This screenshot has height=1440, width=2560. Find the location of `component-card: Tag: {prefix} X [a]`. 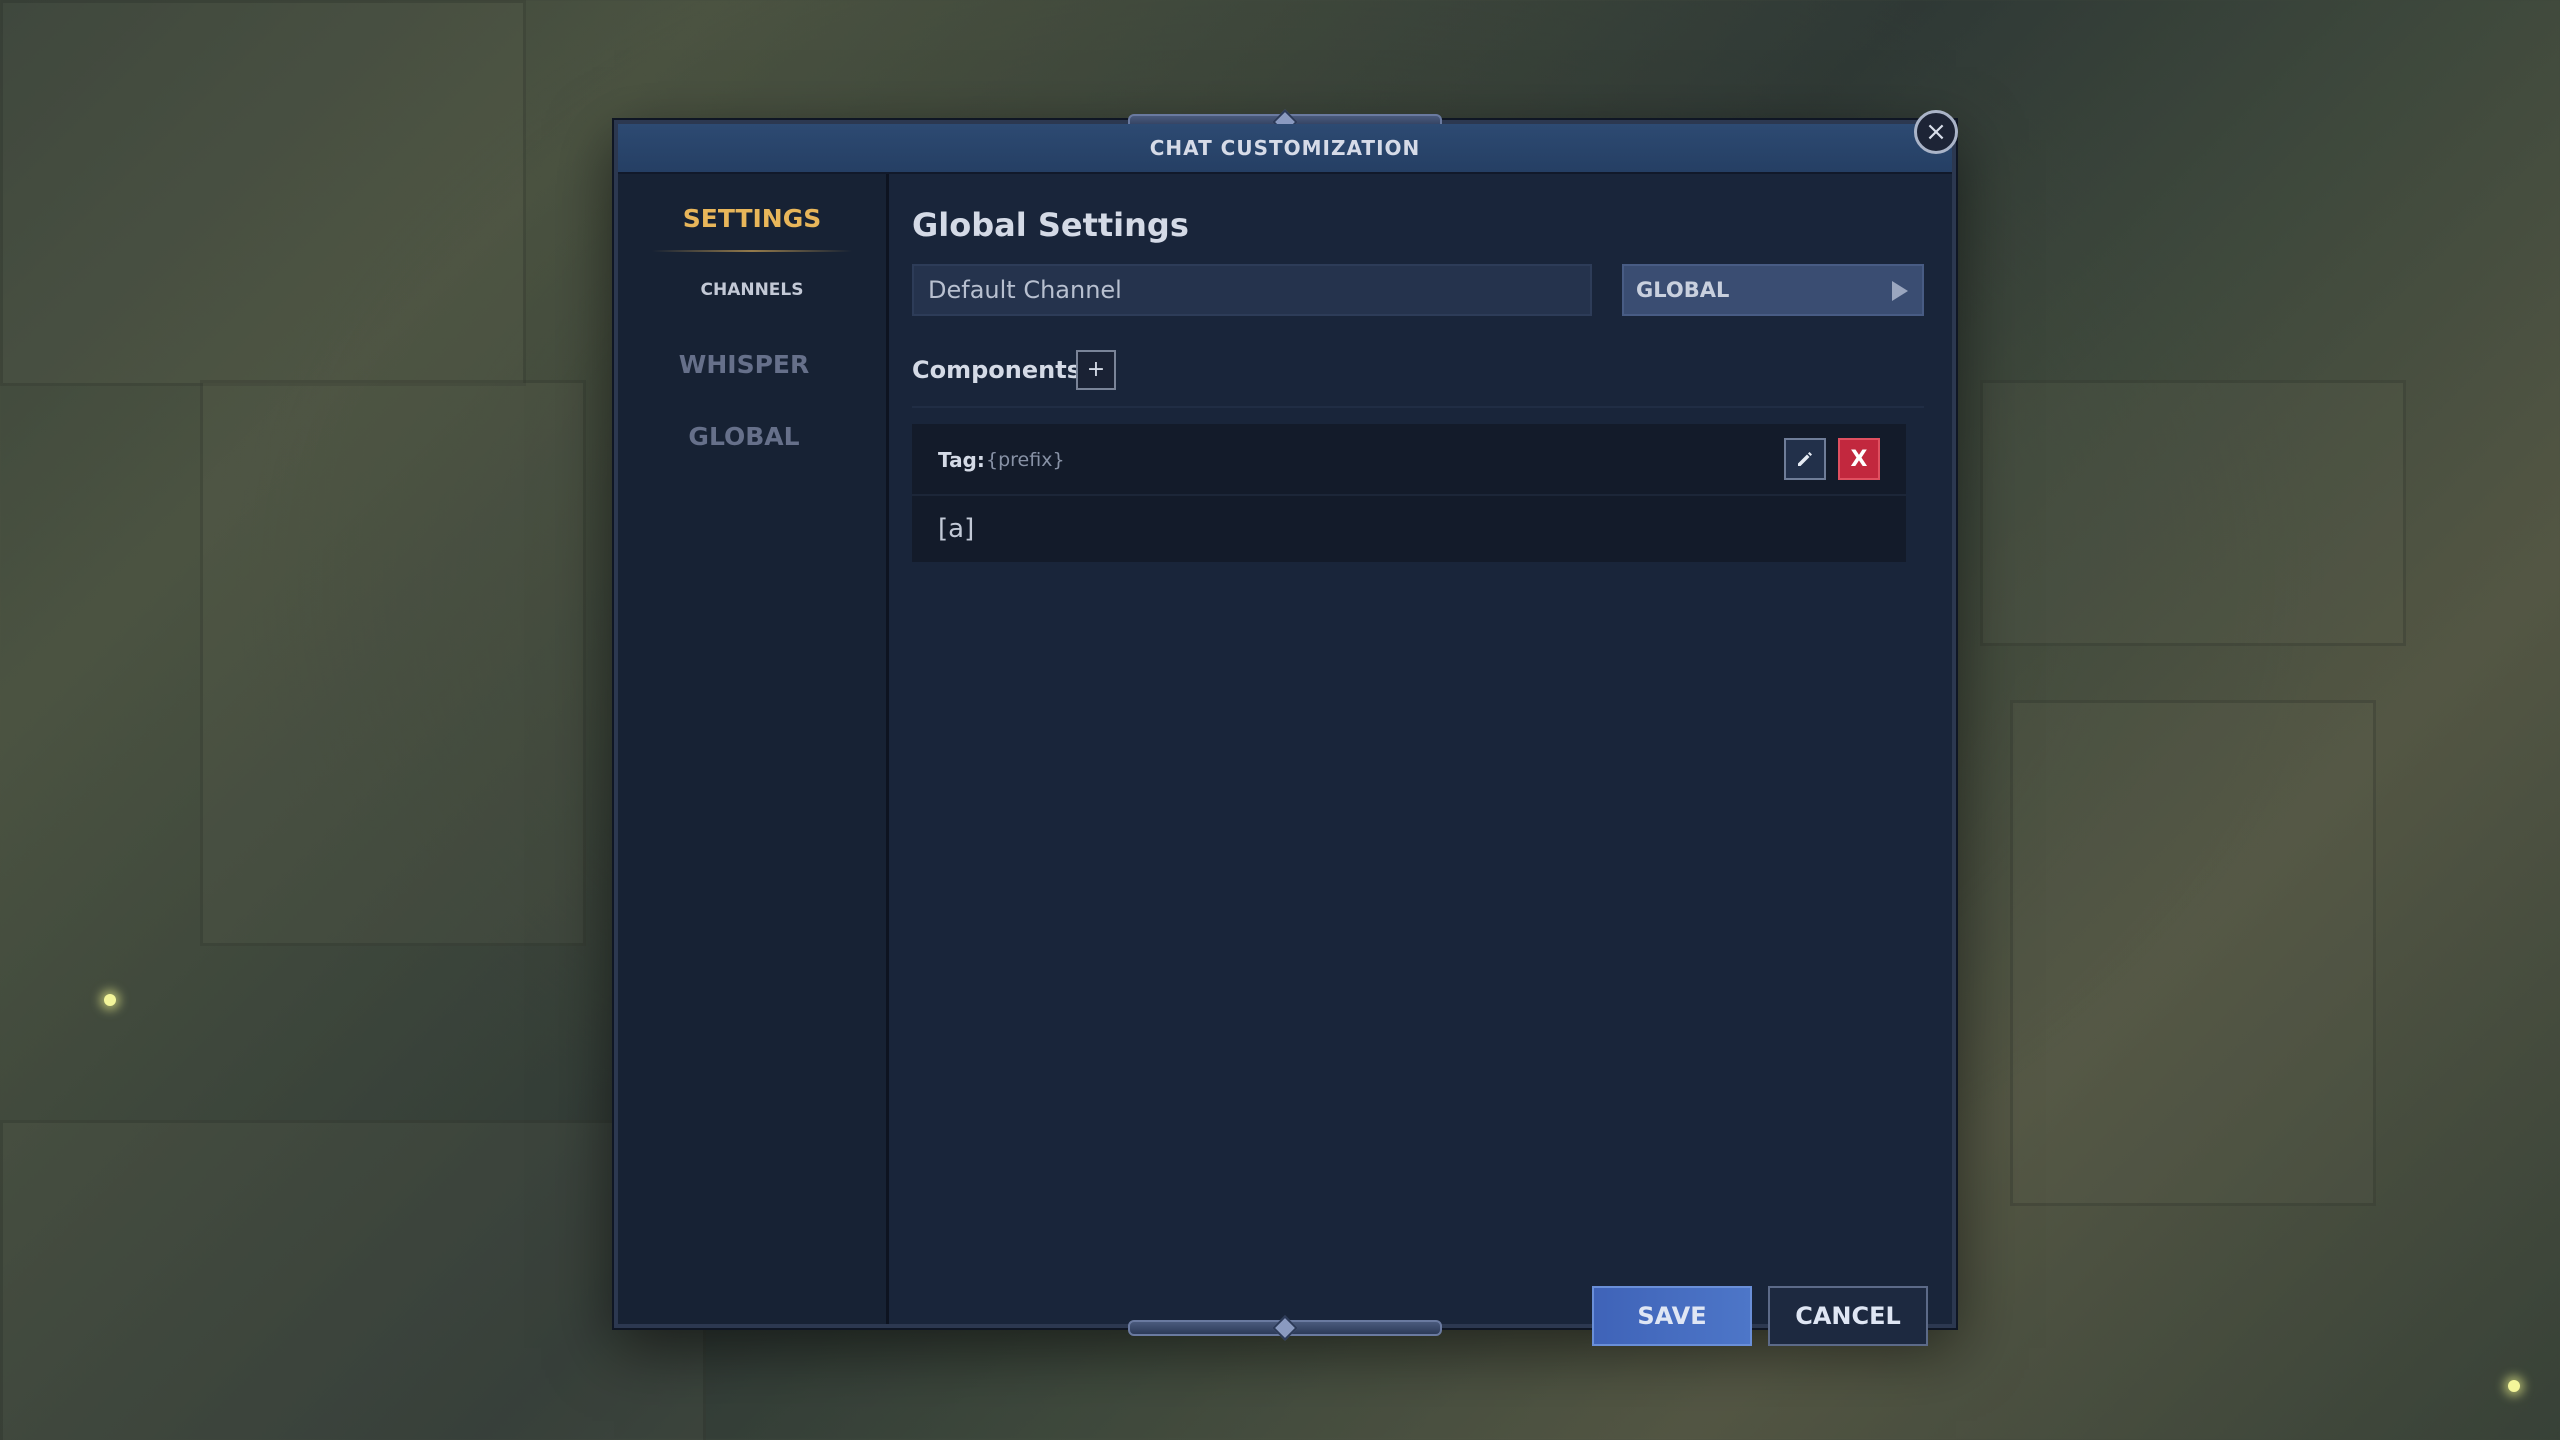

component-card: Tag: {prefix} X [a] is located at coordinates (1409, 493).